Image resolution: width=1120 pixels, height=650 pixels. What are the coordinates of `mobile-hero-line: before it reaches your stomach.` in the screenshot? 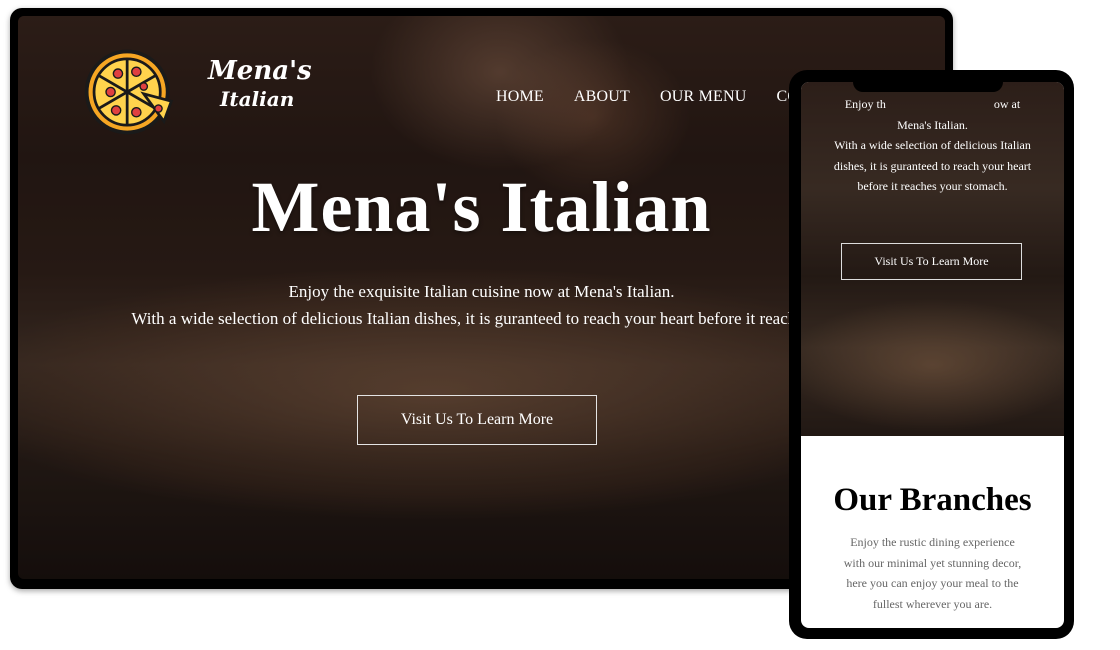 It's located at (932, 186).